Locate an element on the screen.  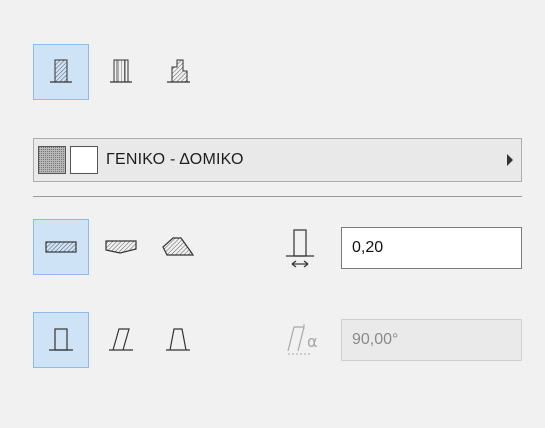
material-label: ΓΕΝΙΚΟ - ΔΟΜΙΚΟ is located at coordinates (175, 159).